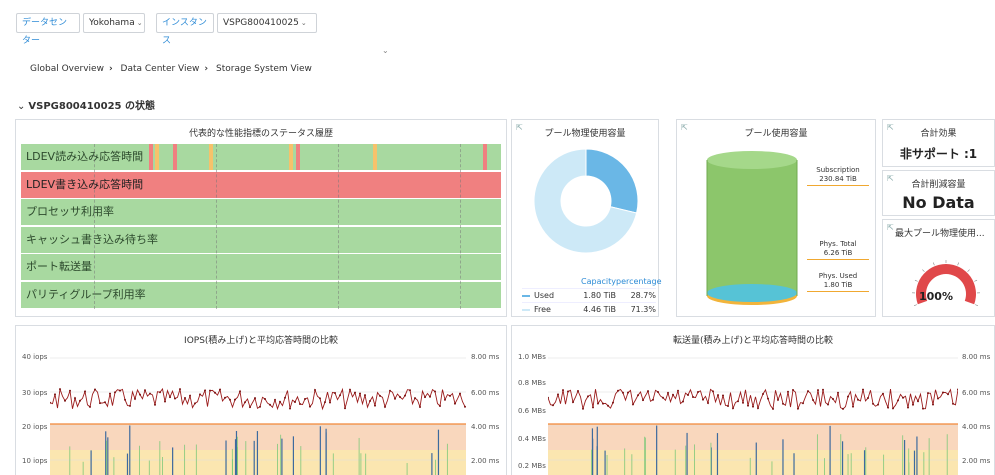 This screenshot has height=475, width=995. What do you see at coordinates (532, 383) in the screenshot?
I see `y-tick: 0.8 MBs` at bounding box center [532, 383].